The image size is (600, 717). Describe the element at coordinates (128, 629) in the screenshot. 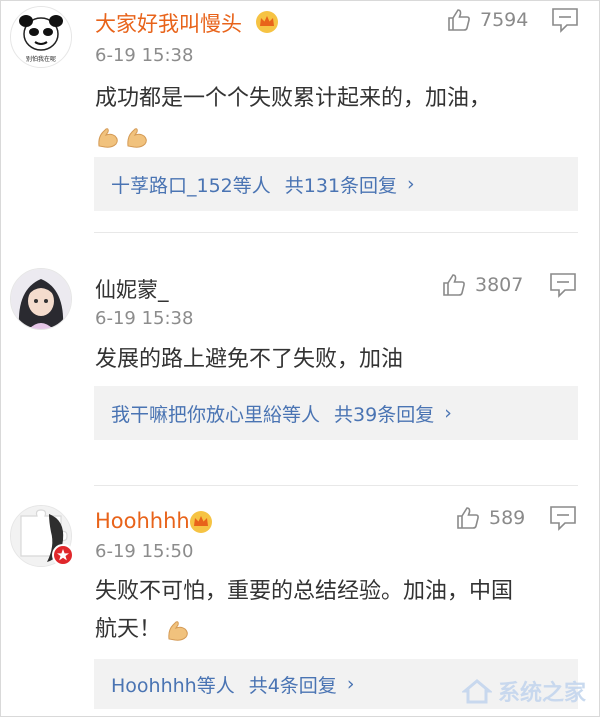

I see `comment-text-line: 航天！` at that location.